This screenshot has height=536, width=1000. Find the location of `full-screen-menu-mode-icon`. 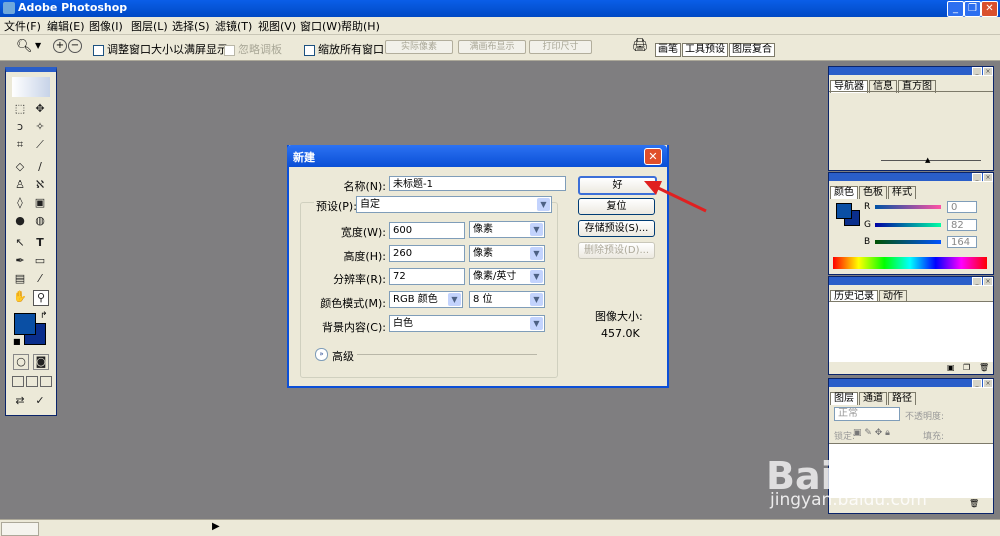

full-screen-menu-mode-icon is located at coordinates (32, 381).